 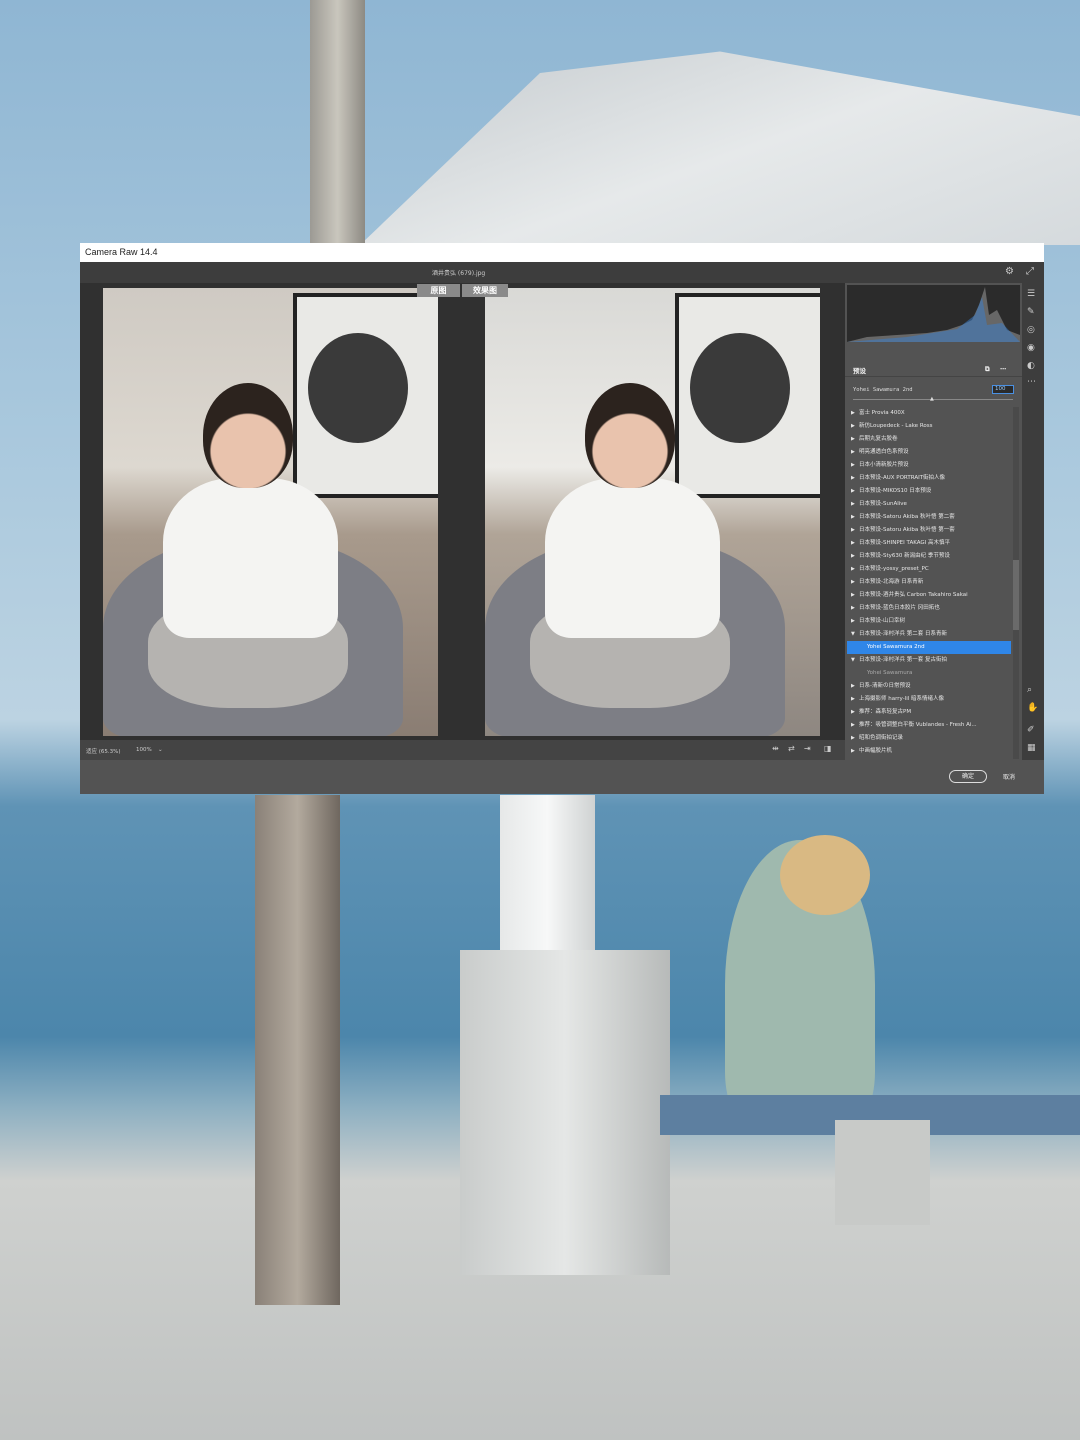 I want to click on swap-icon: ⇄, so click(x=791, y=748).